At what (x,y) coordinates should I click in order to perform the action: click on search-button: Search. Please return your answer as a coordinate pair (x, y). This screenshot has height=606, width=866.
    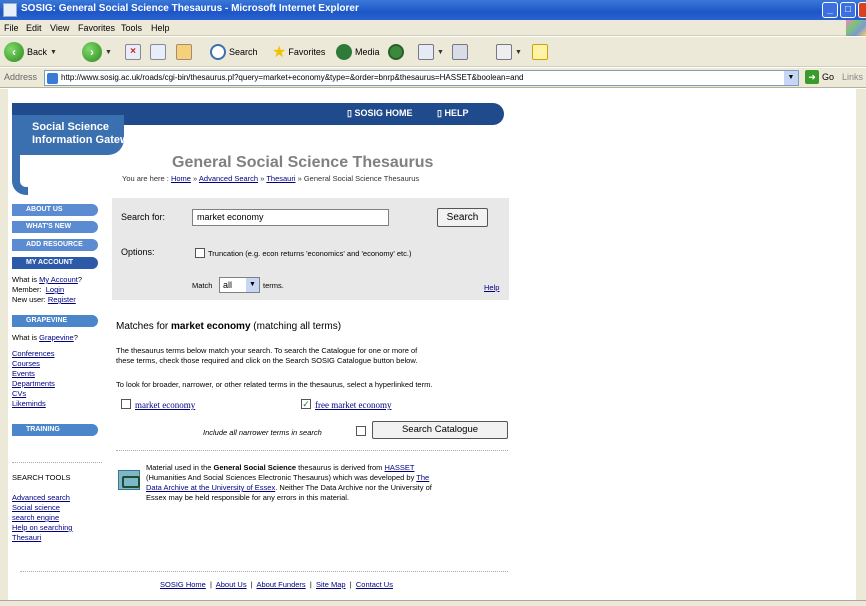
    Looking at the image, I should click on (234, 52).